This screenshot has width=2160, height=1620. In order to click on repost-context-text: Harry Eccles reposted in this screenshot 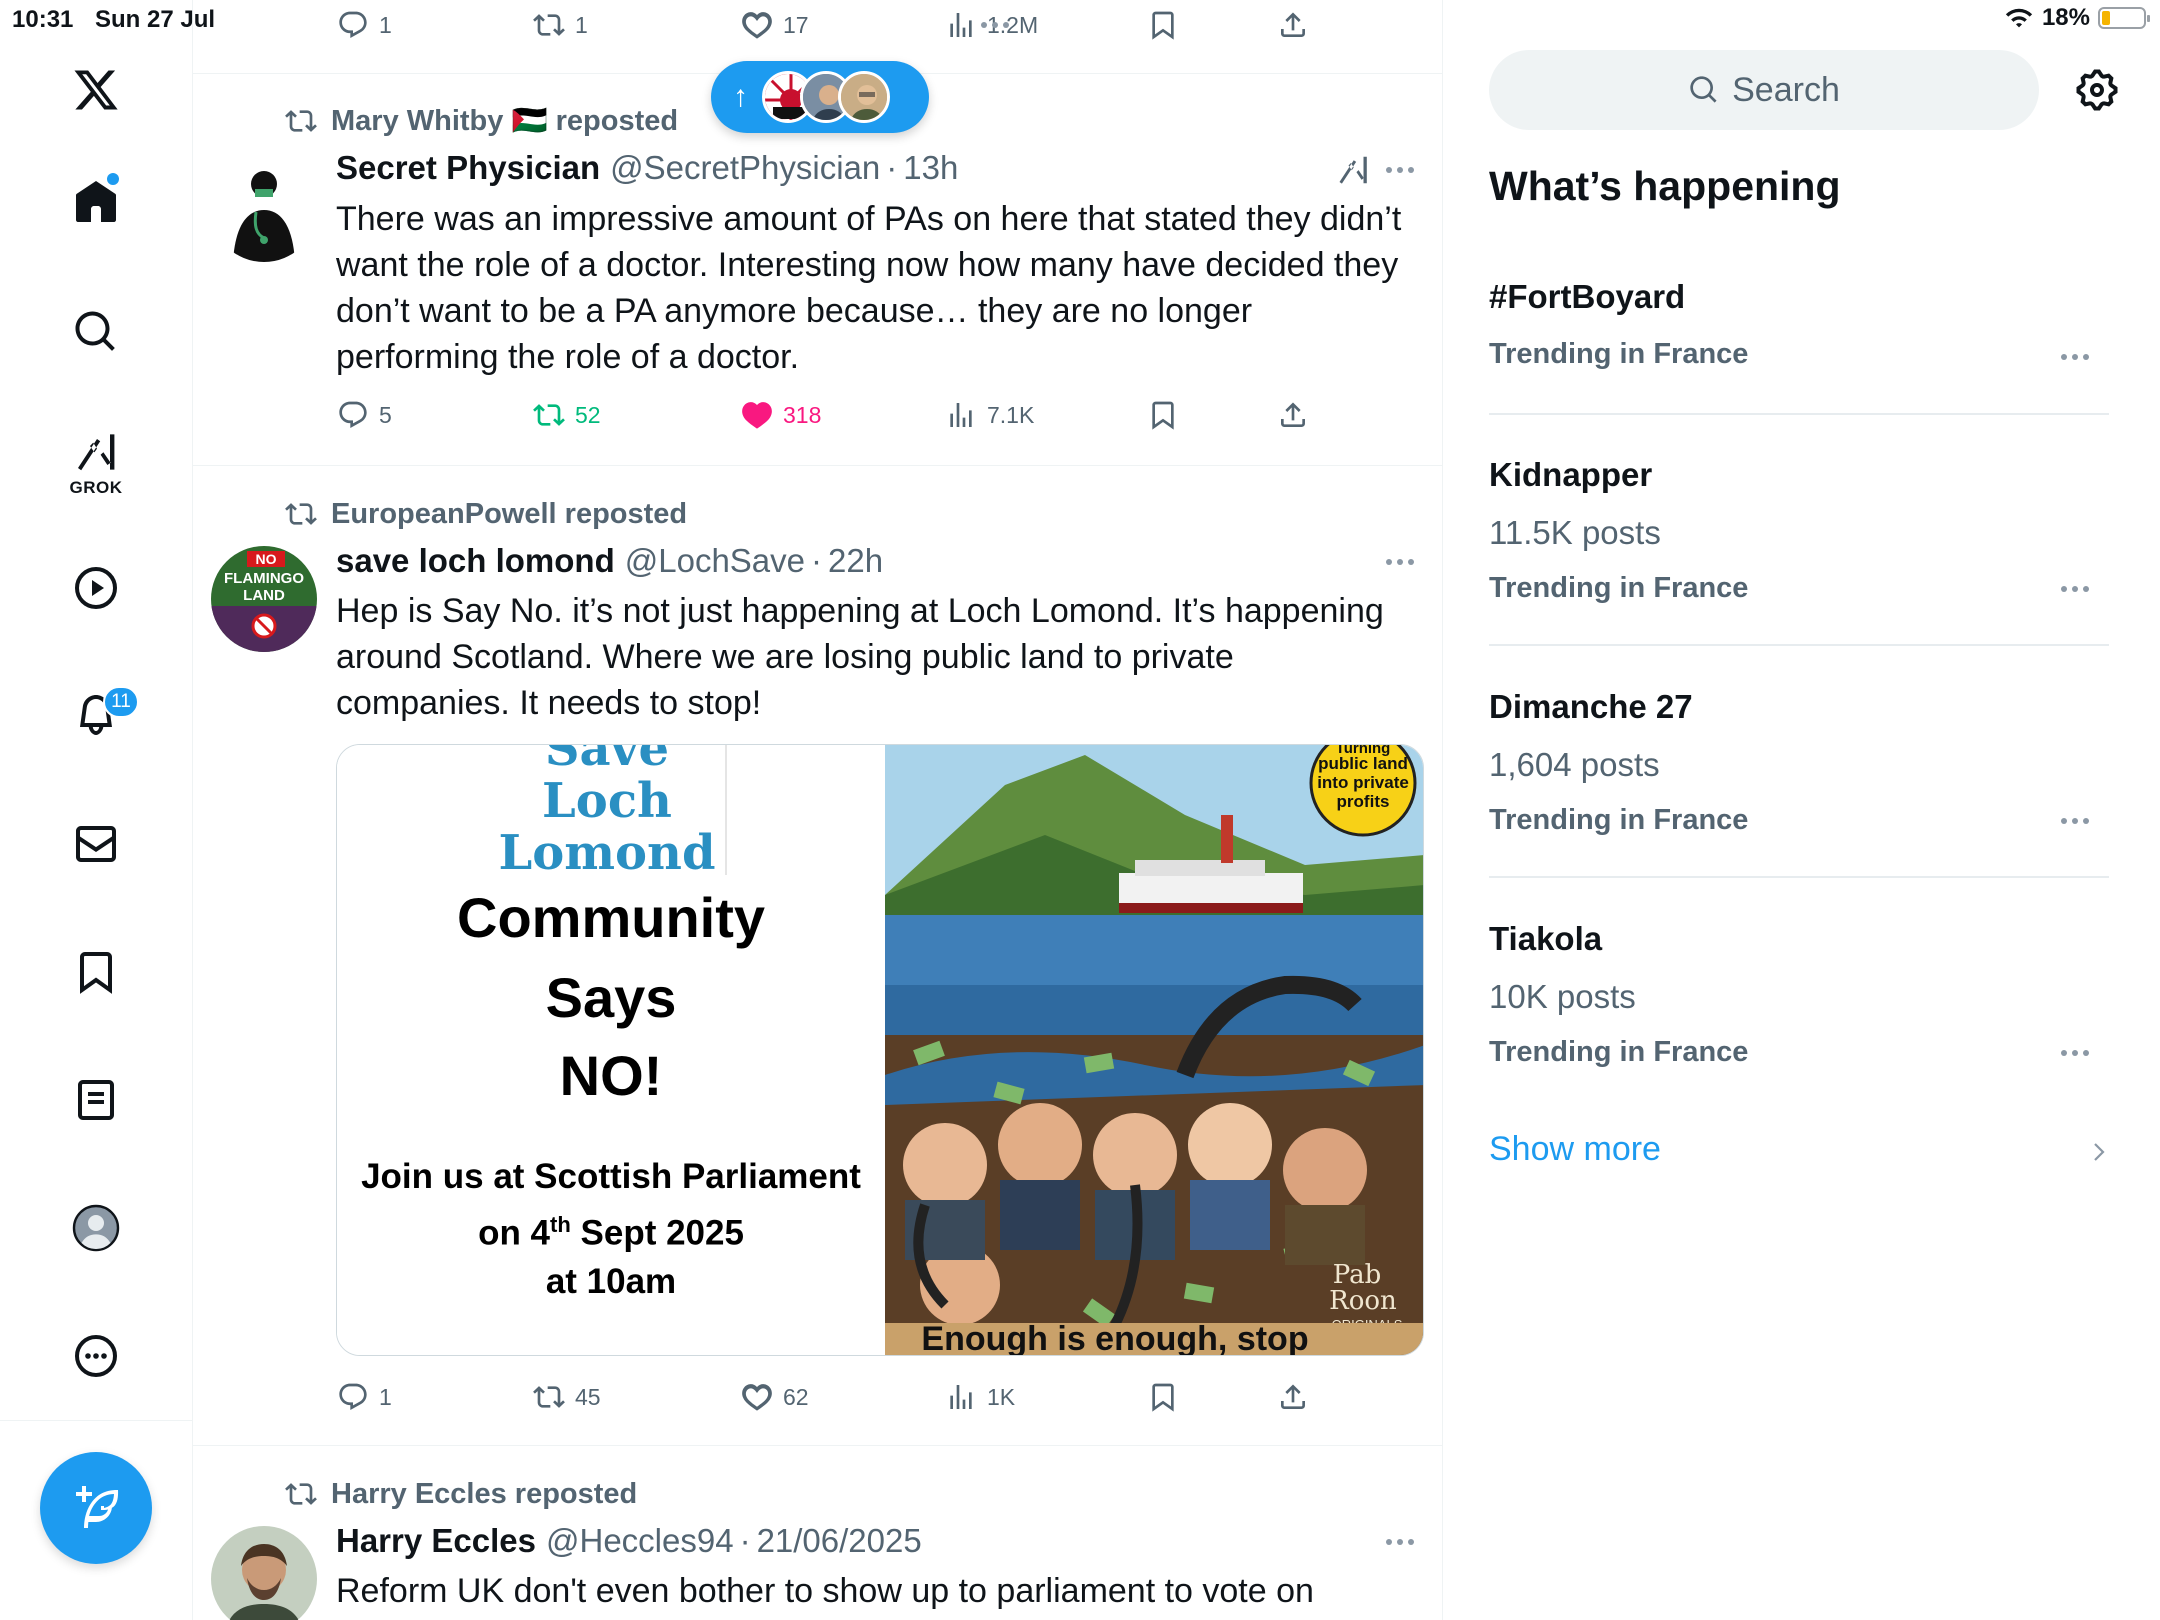, I will do `click(484, 1493)`.